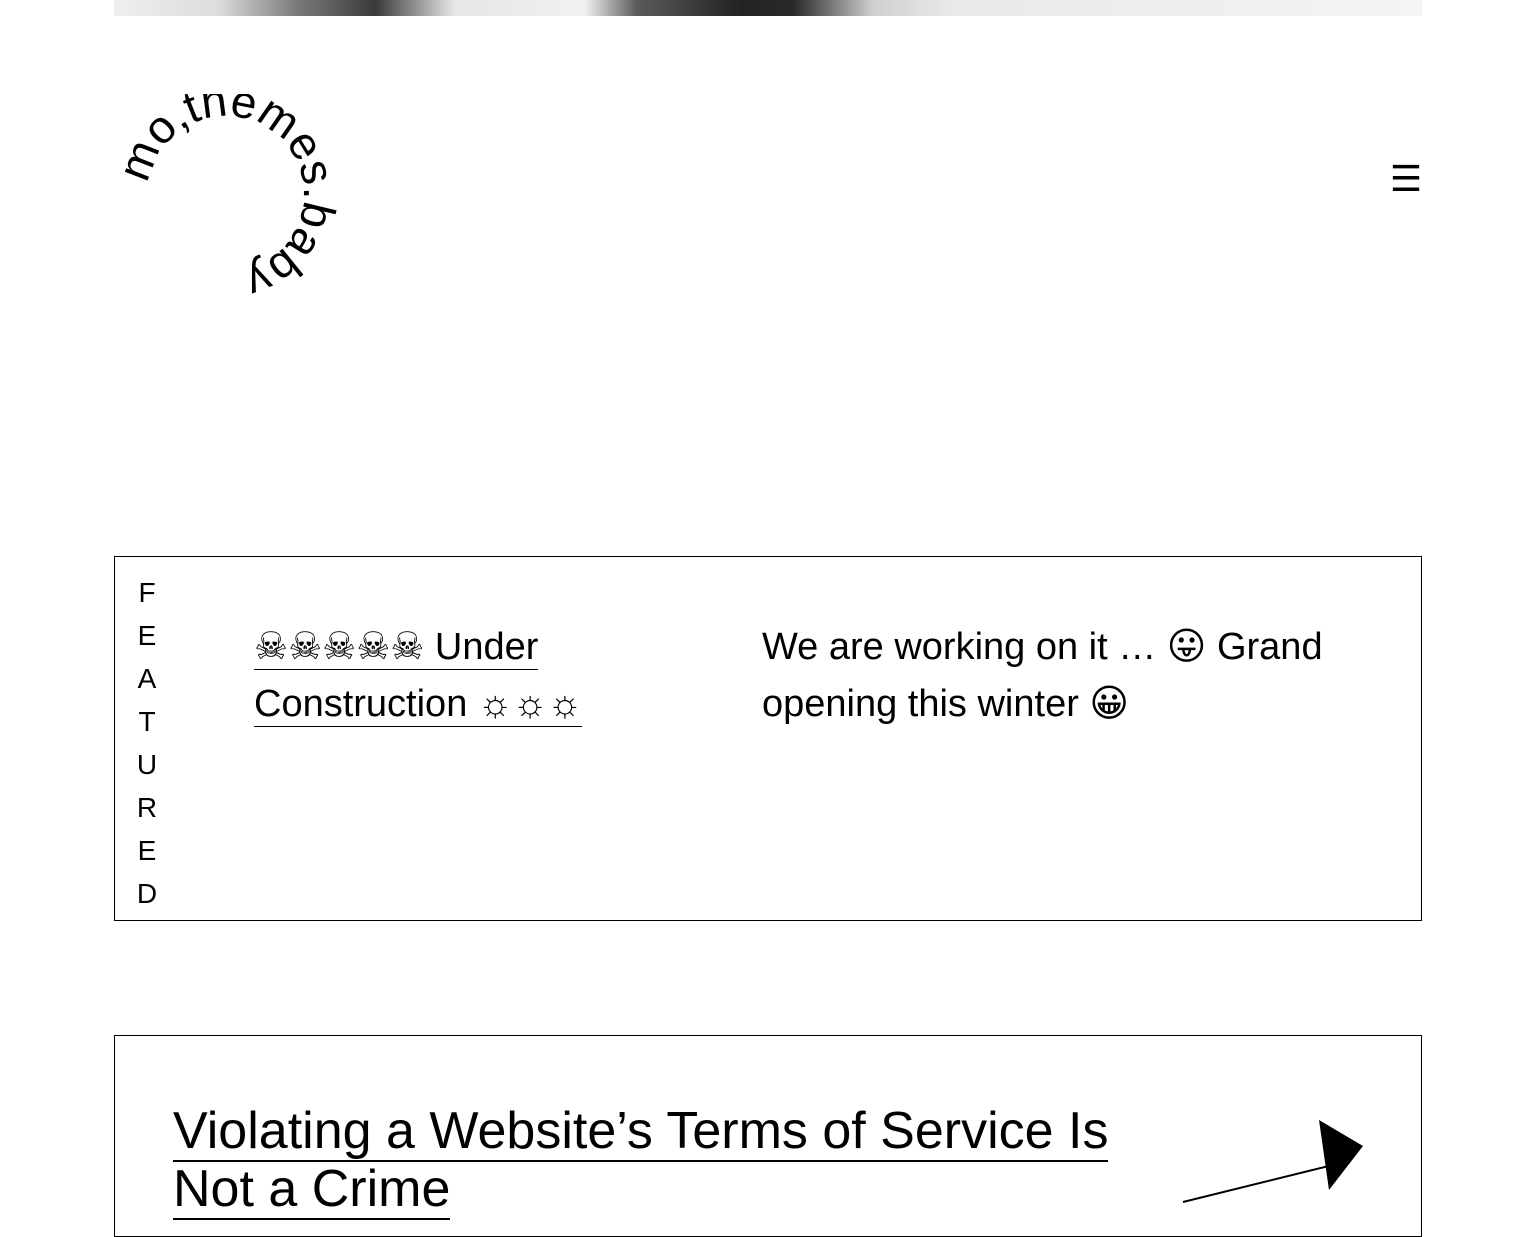 Image resolution: width=1536 pixels, height=1237 pixels. What do you see at coordinates (147, 807) in the screenshot?
I see `featured-label-letter: R` at bounding box center [147, 807].